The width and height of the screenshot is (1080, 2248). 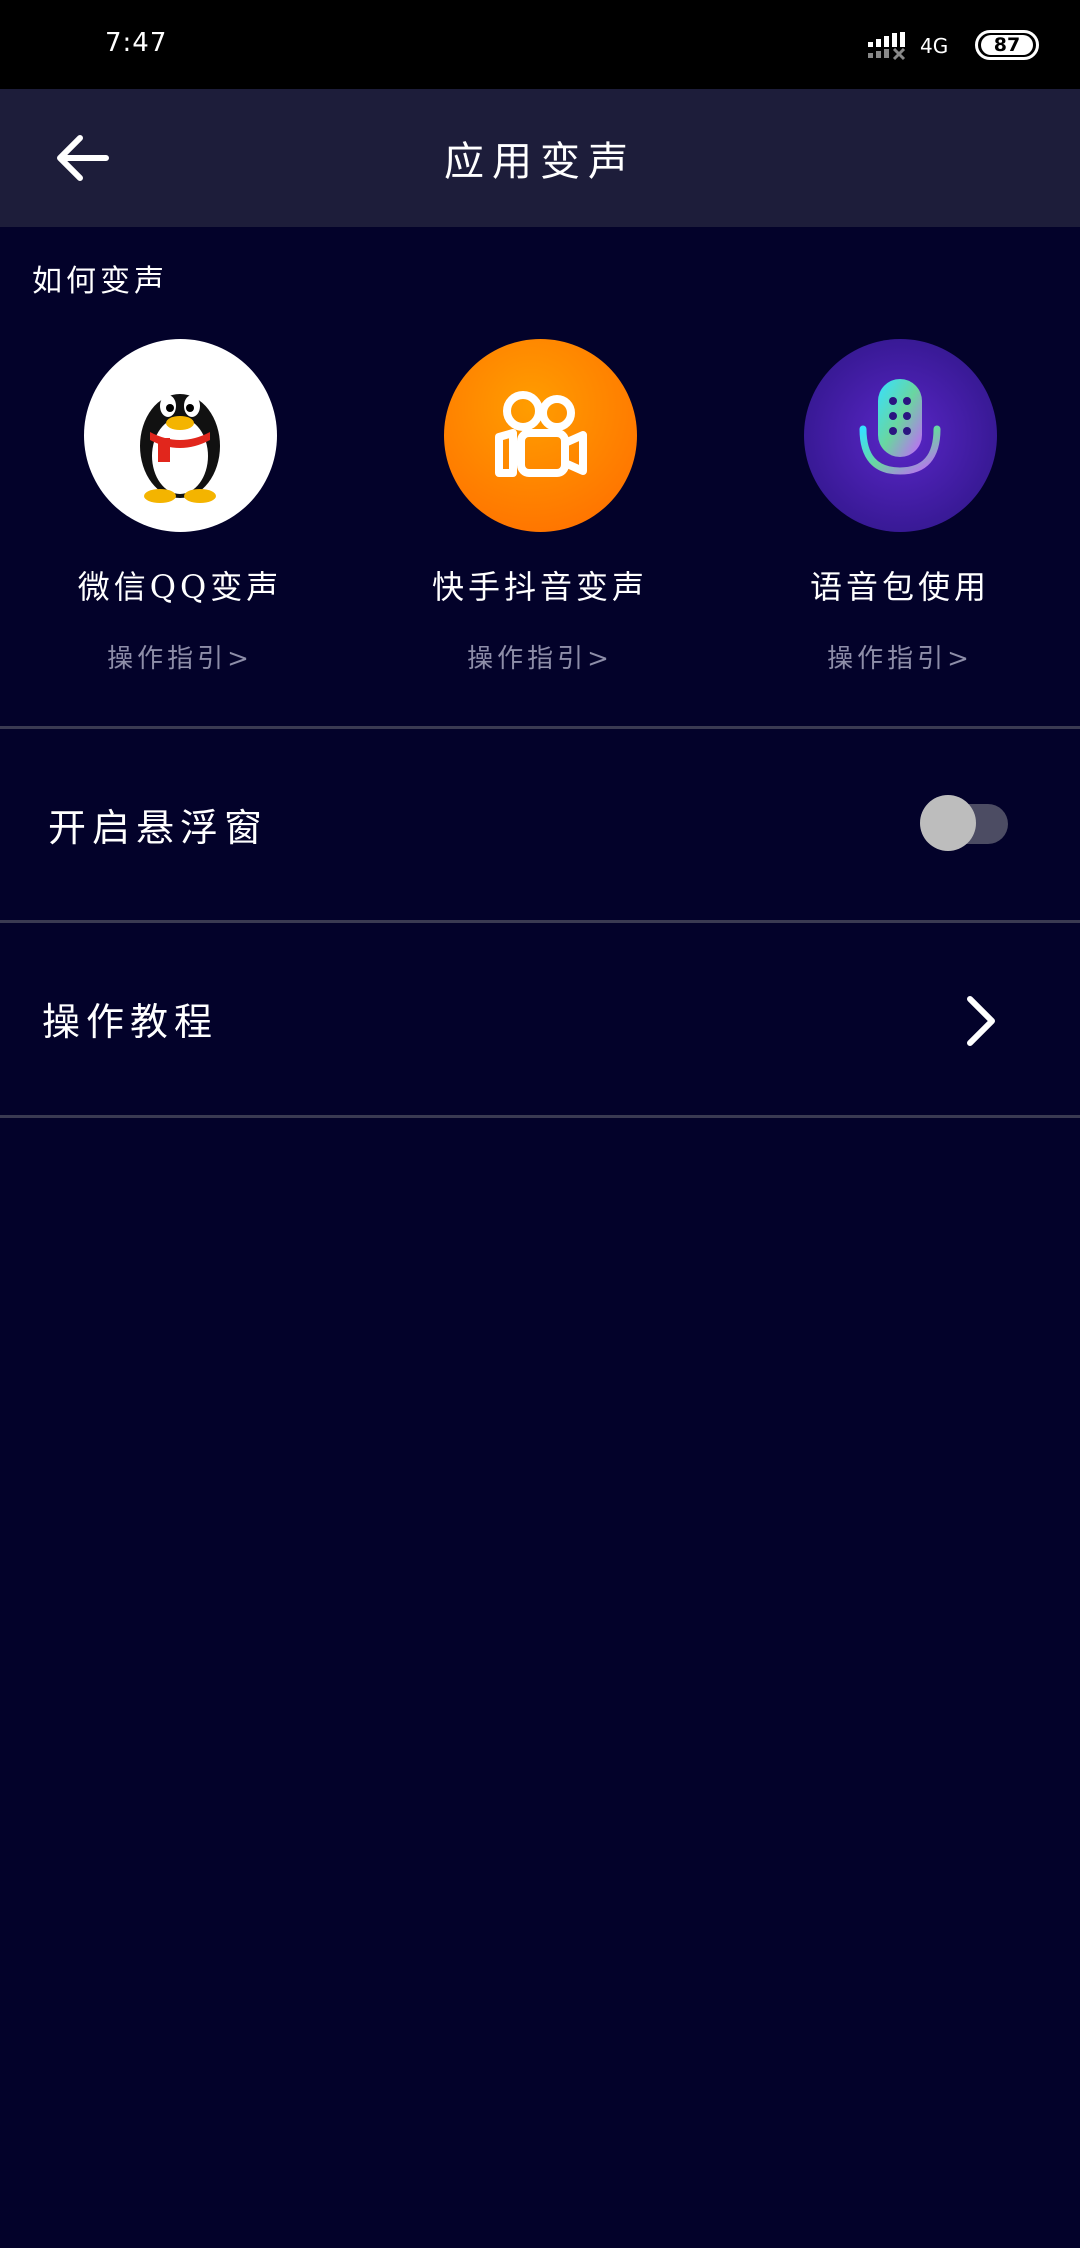 I want to click on kuaishou-icon, so click(x=540, y=435).